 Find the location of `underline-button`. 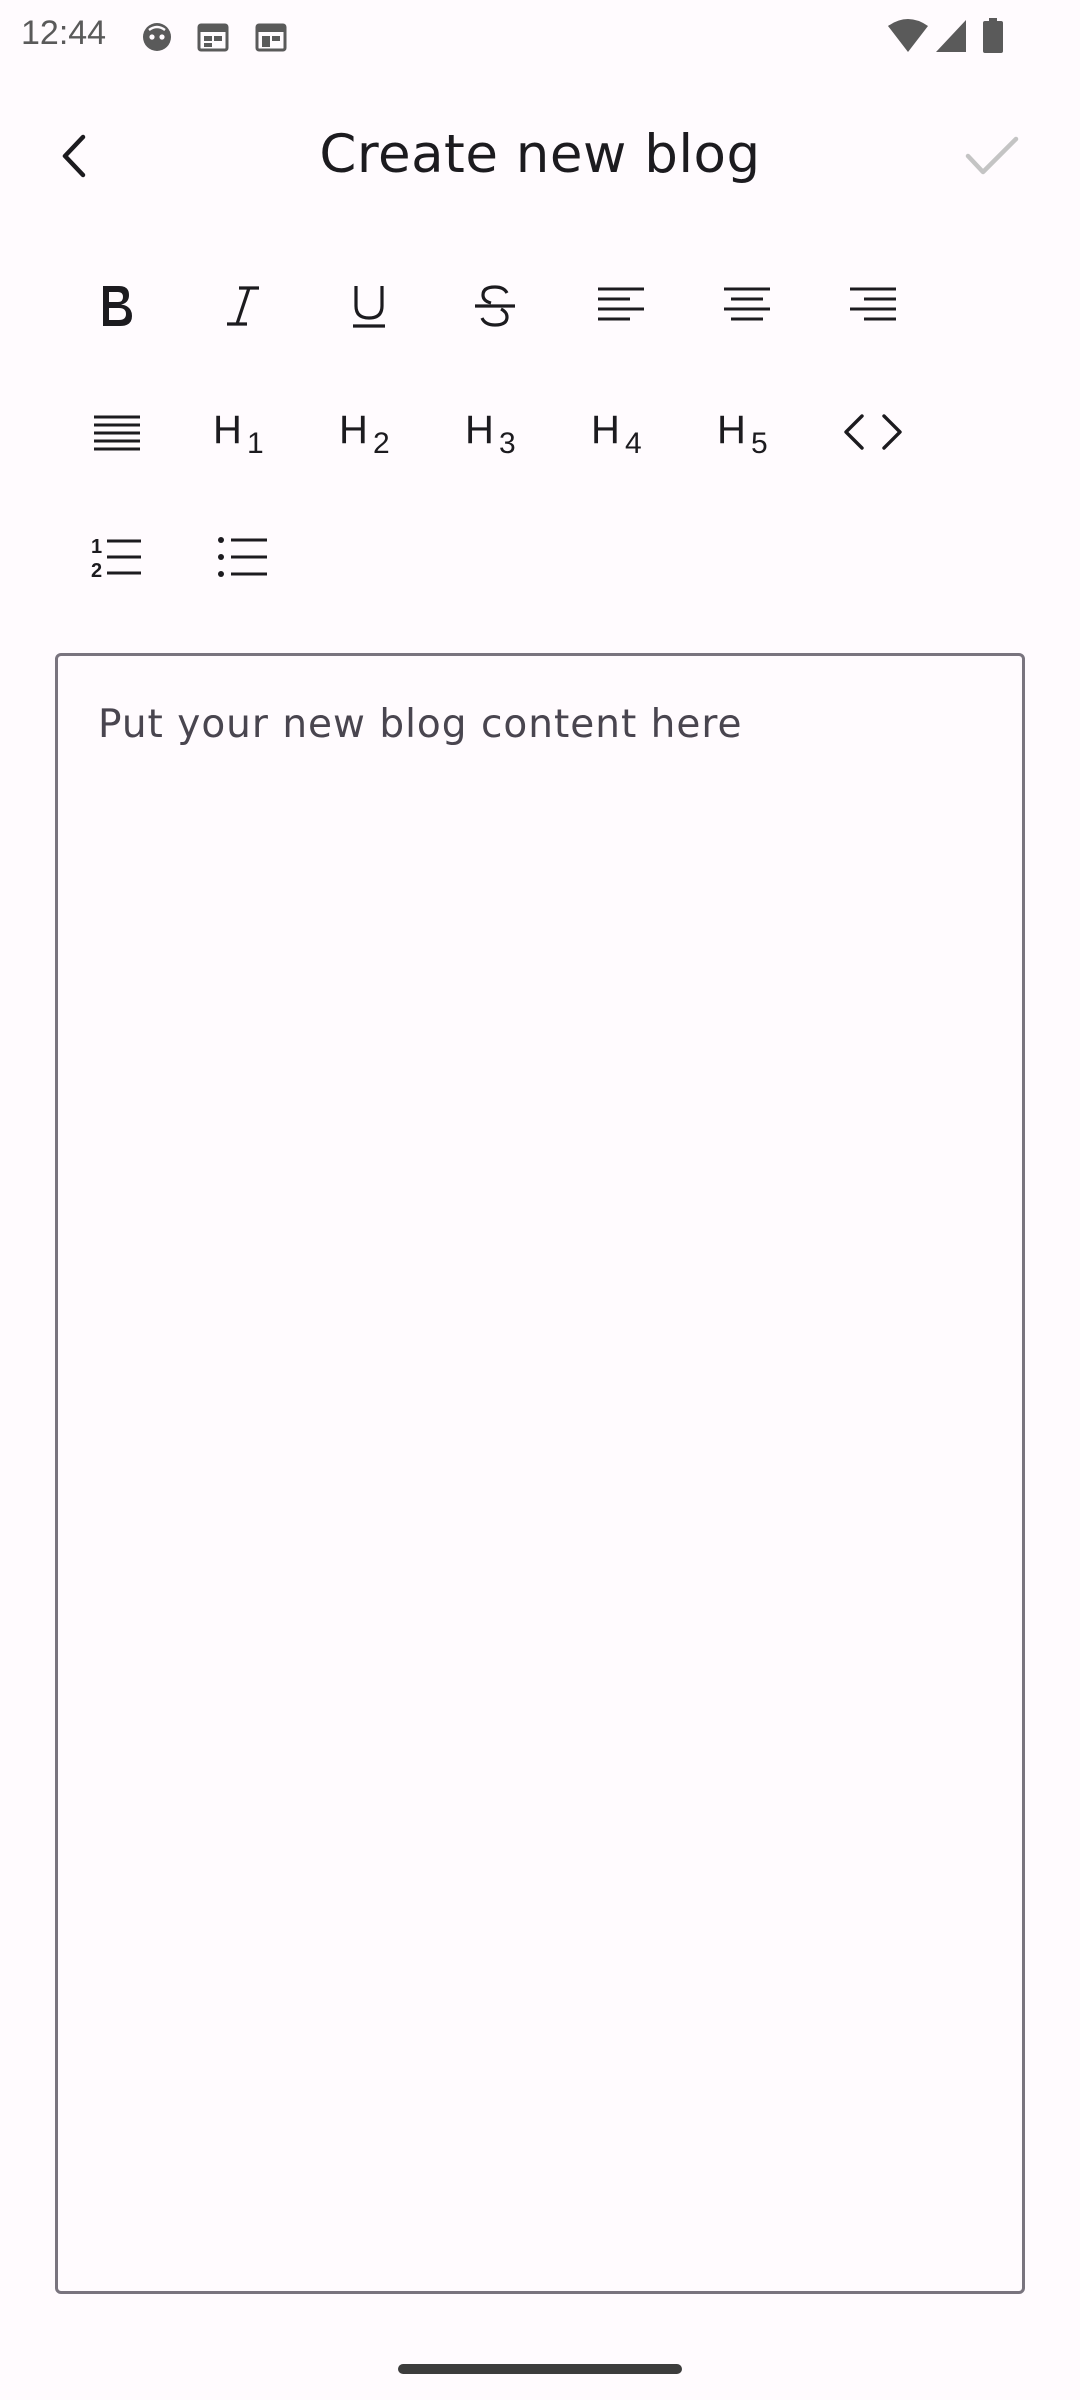

underline-button is located at coordinates (369, 306).